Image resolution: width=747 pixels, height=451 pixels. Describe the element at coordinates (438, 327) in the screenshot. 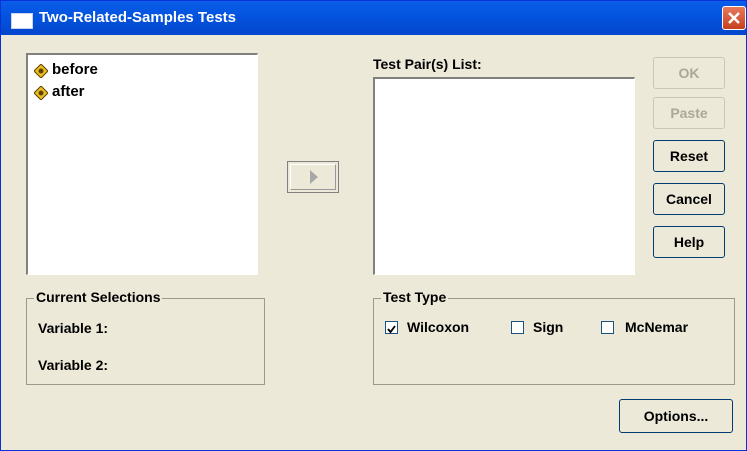

I see `wilcoxon-label: Wilcoxon` at that location.